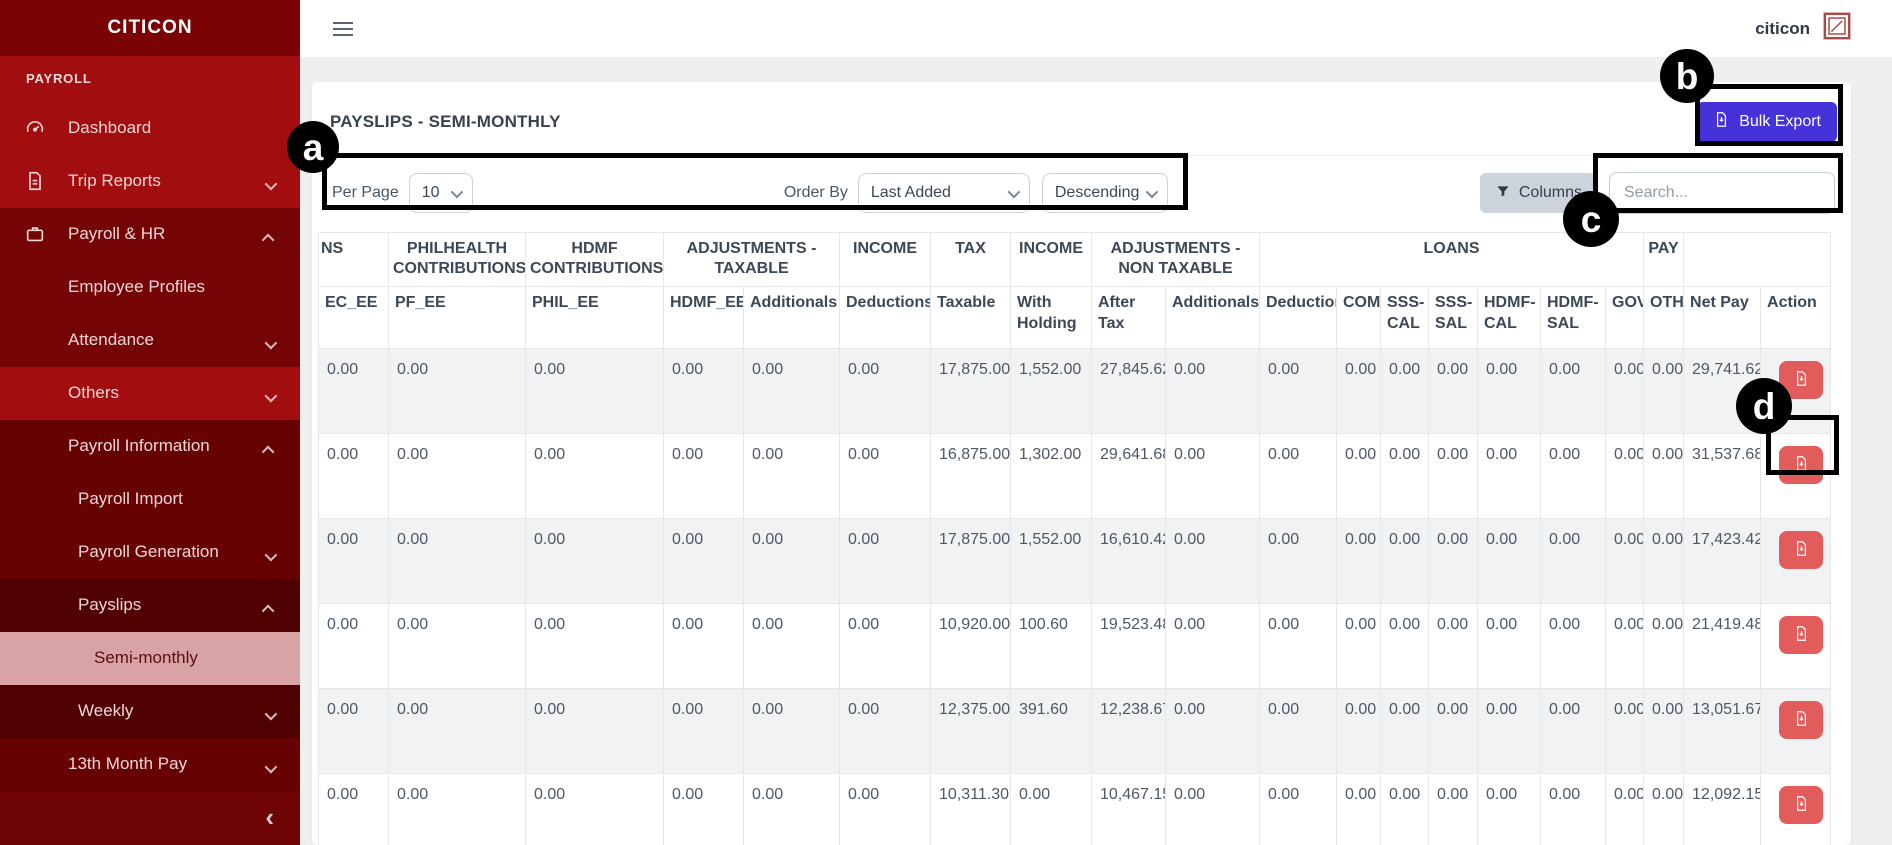  Describe the element at coordinates (1722, 391) in the screenshot. I see `table-cell: 29,741.62` at that location.